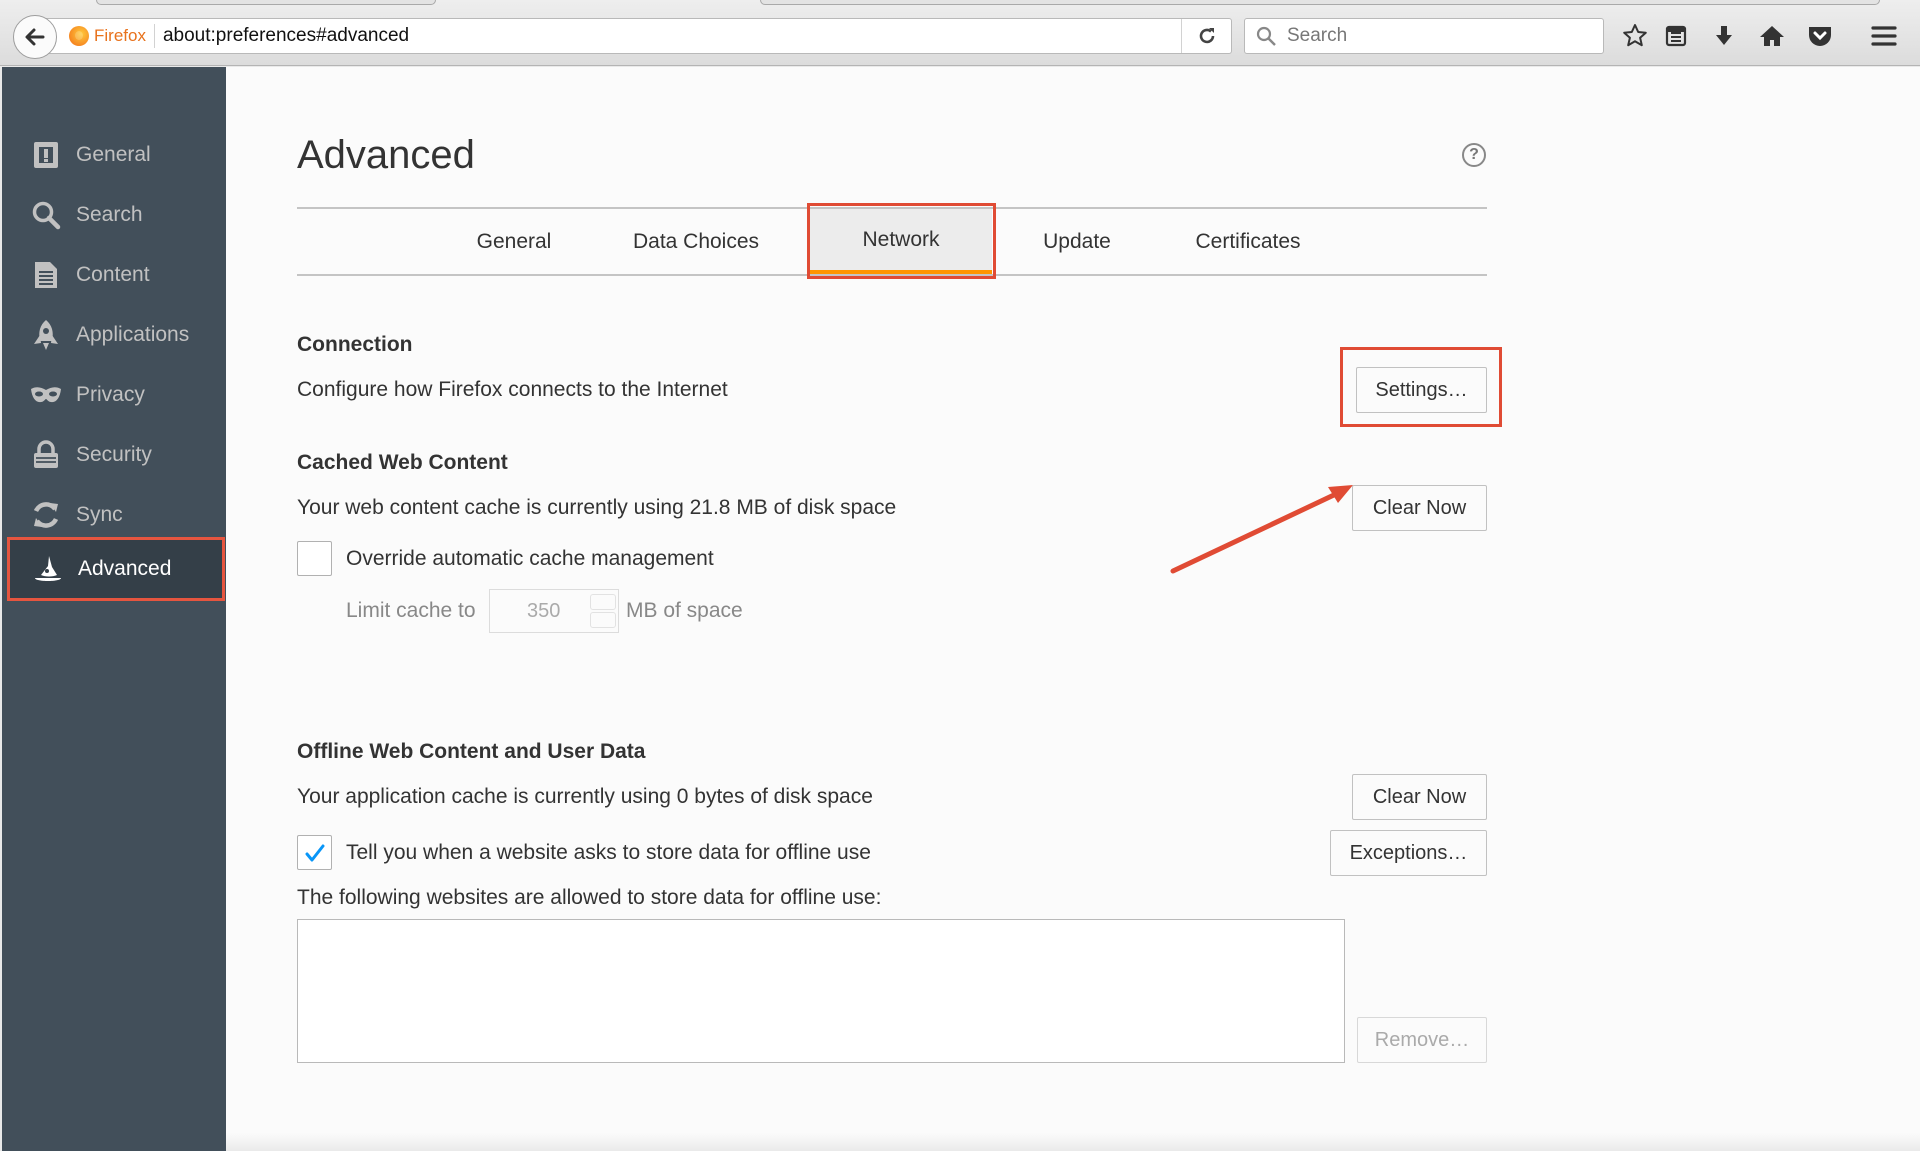 Image resolution: width=1920 pixels, height=1151 pixels. I want to click on menu-button, so click(1884, 36).